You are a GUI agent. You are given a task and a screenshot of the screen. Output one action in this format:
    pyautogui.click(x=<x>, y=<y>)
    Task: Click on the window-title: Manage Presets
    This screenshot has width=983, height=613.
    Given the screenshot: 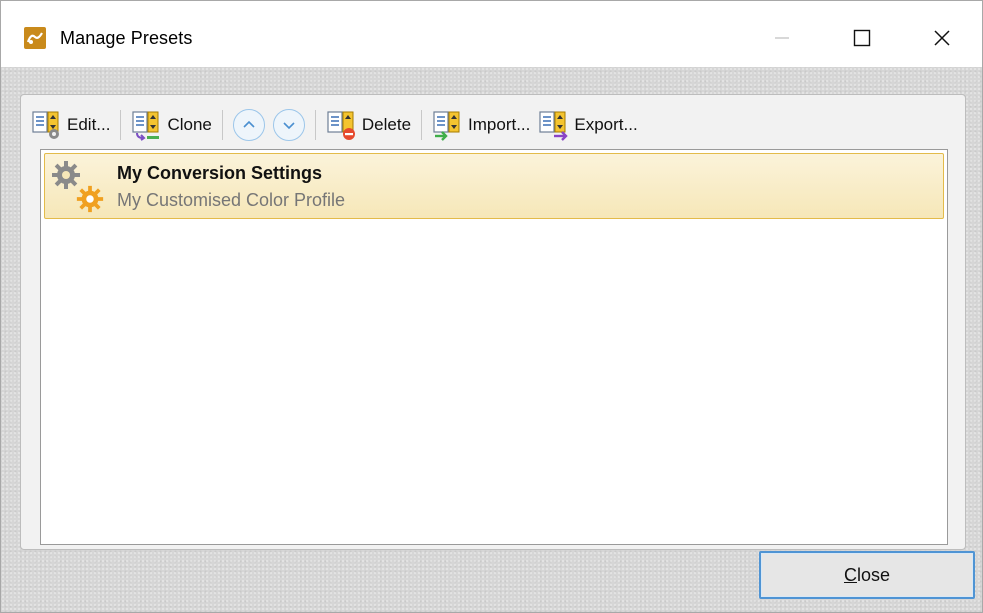 What is the action you would take?
    pyautogui.click(x=126, y=38)
    